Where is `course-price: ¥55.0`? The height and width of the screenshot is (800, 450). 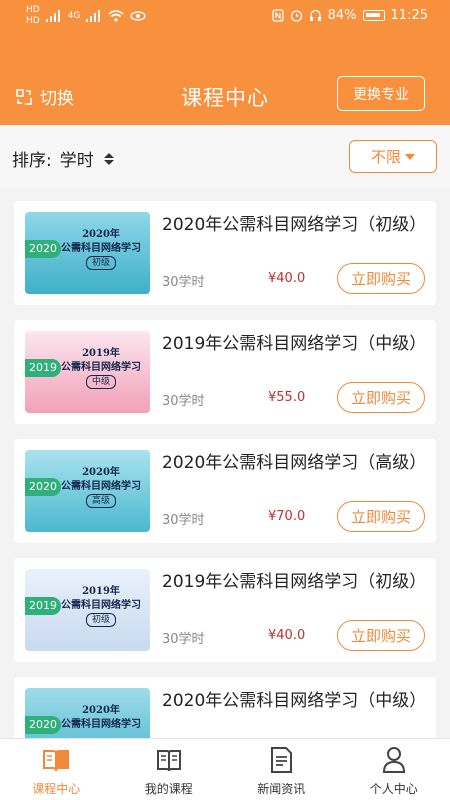
course-price: ¥55.0 is located at coordinates (287, 397).